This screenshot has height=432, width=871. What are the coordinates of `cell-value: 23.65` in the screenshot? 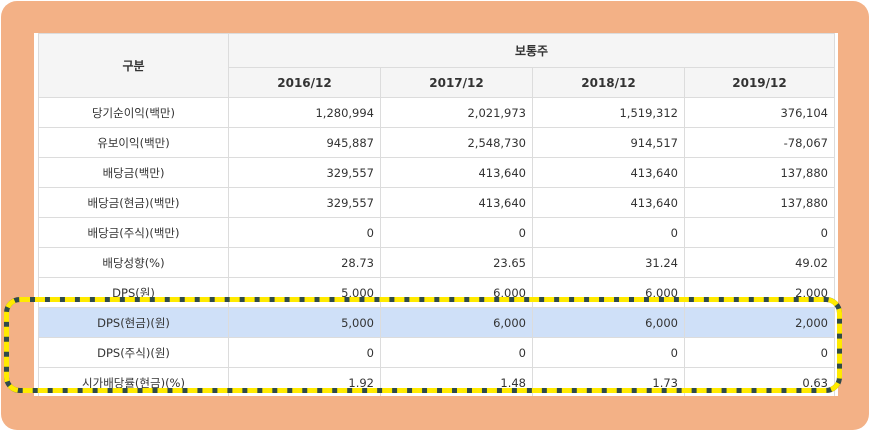 It's located at (456, 262).